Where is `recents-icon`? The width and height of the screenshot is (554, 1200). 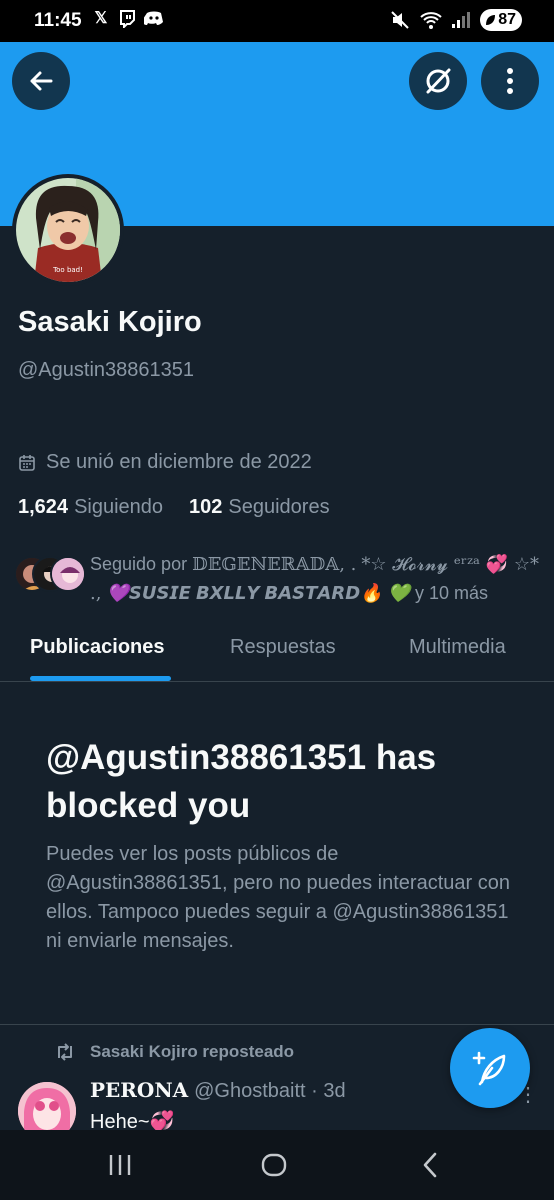 recents-icon is located at coordinates (120, 1165).